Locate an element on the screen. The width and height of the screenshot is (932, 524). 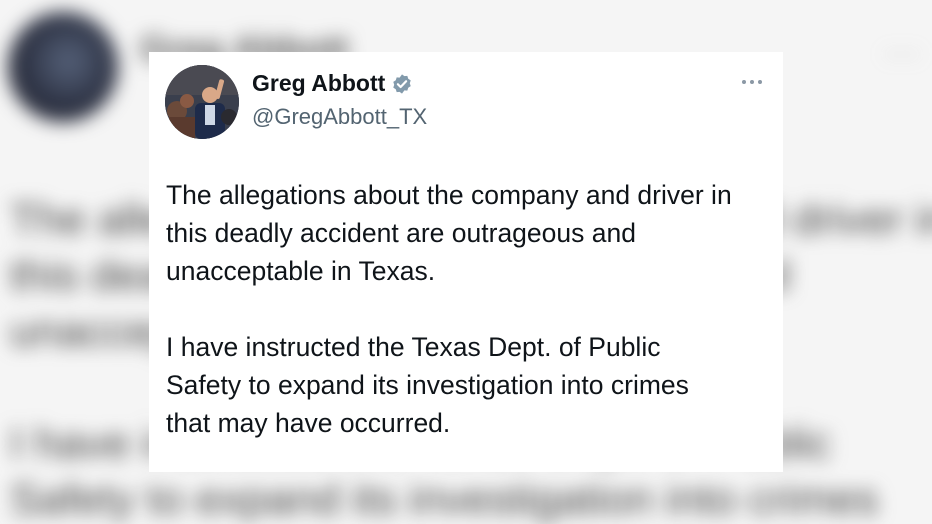
more-options-button is located at coordinates (752, 82).